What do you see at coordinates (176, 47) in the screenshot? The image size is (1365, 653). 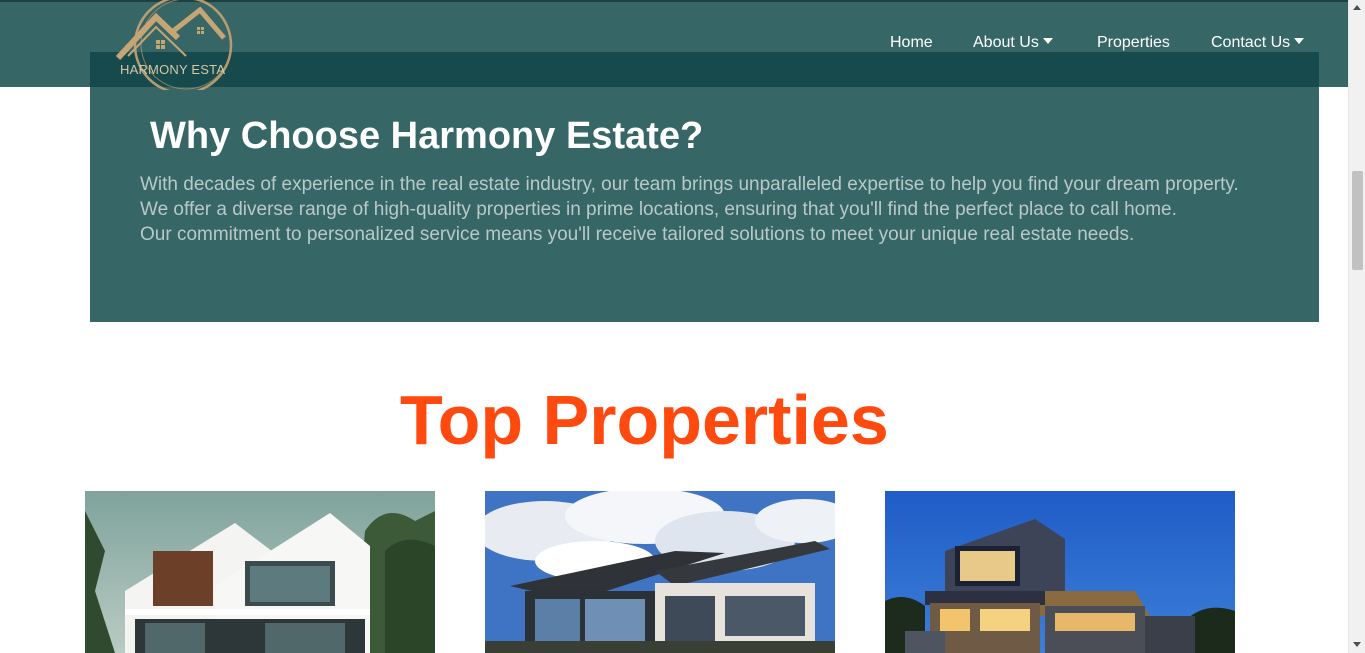 I see `site-logo: HARMONY ESTA` at bounding box center [176, 47].